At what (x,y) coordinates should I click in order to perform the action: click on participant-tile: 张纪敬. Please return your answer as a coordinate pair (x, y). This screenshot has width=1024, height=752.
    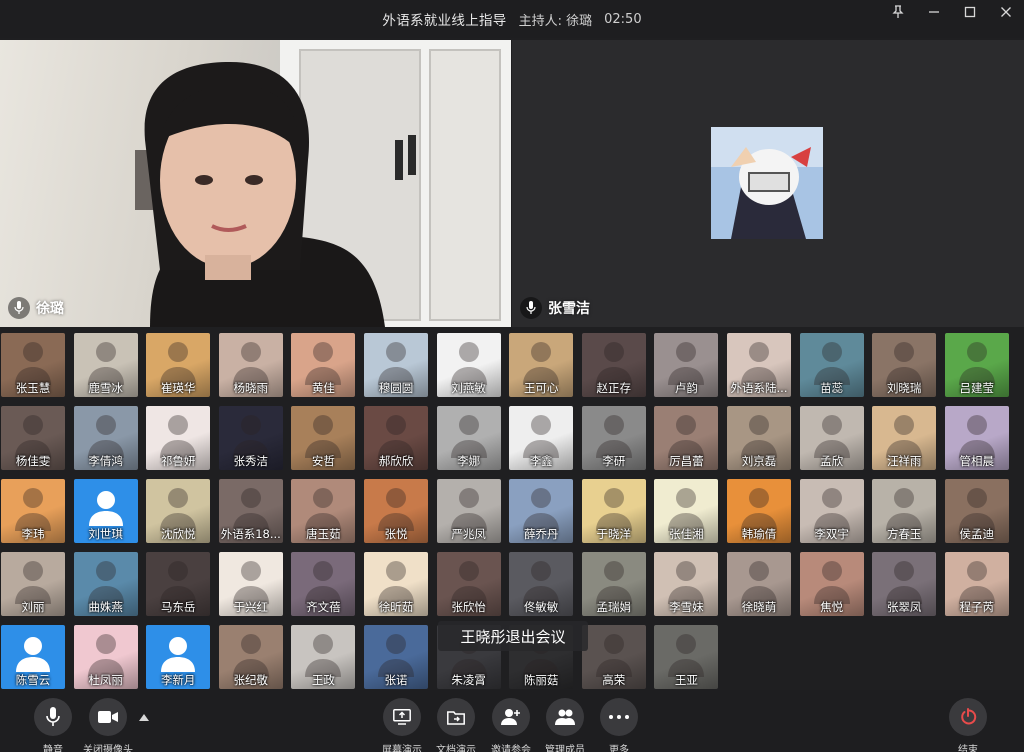
    Looking at the image, I should click on (250, 657).